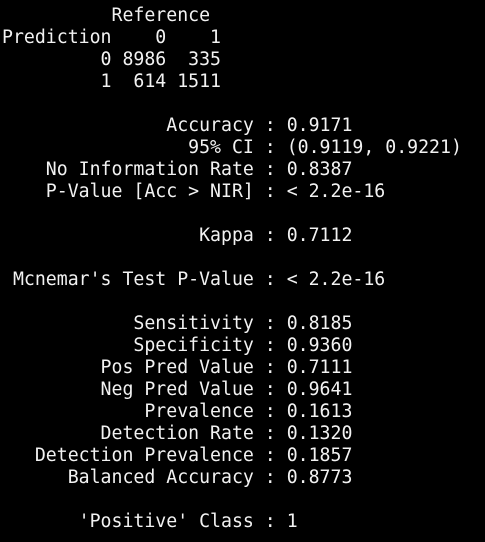  I want to click on nir-line: No Information Rate : 0.8387, so click(177, 169).